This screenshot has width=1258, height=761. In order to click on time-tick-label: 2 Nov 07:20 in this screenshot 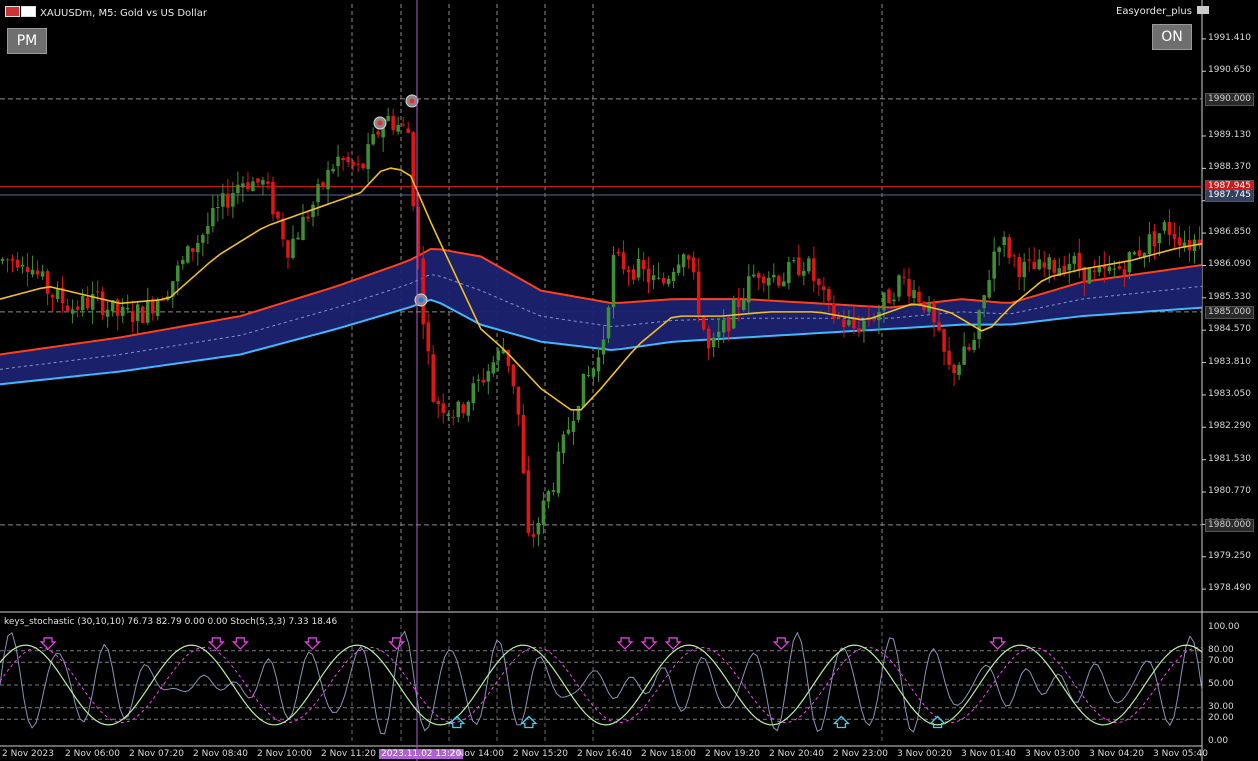, I will do `click(156, 754)`.